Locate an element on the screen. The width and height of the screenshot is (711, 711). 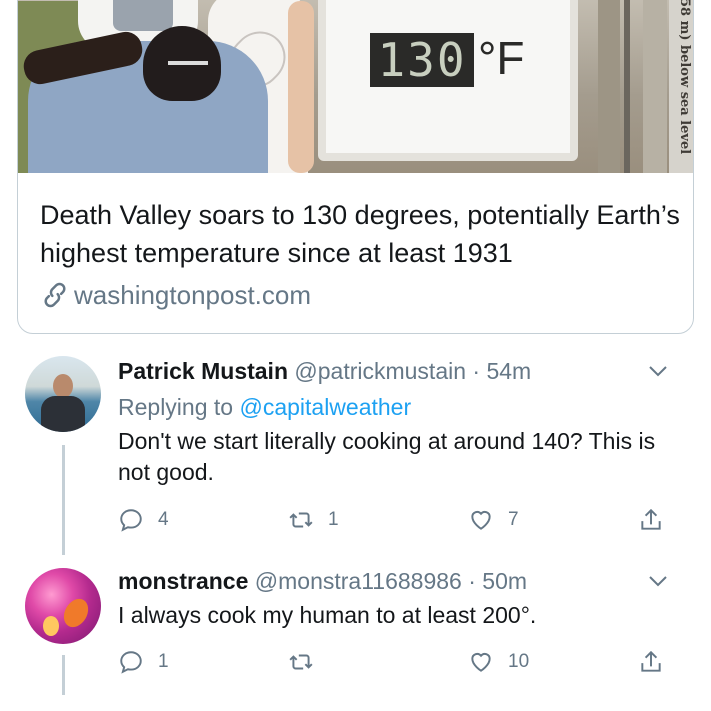
retweet-button is located at coordinates (308, 662).